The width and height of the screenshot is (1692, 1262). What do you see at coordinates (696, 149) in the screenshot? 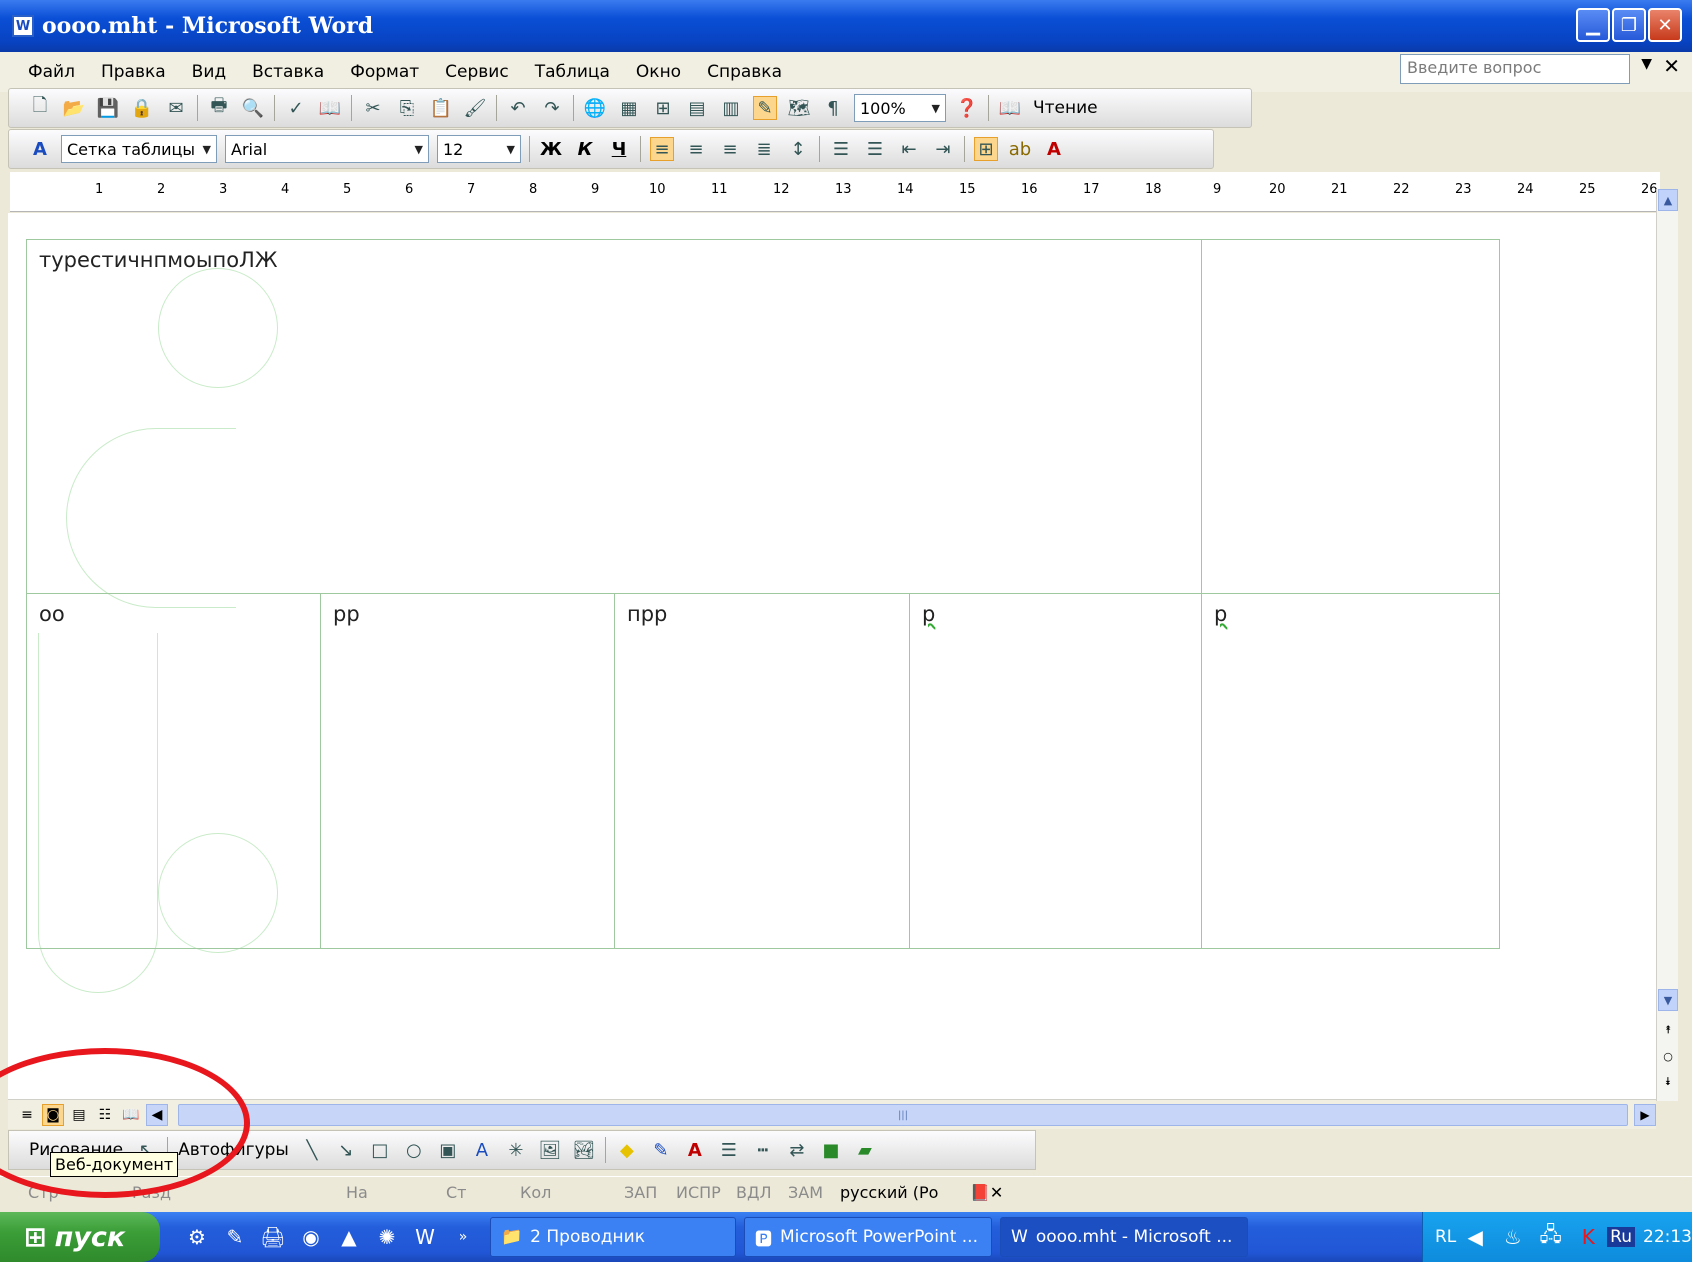
I see `align-center-icon: ≡` at bounding box center [696, 149].